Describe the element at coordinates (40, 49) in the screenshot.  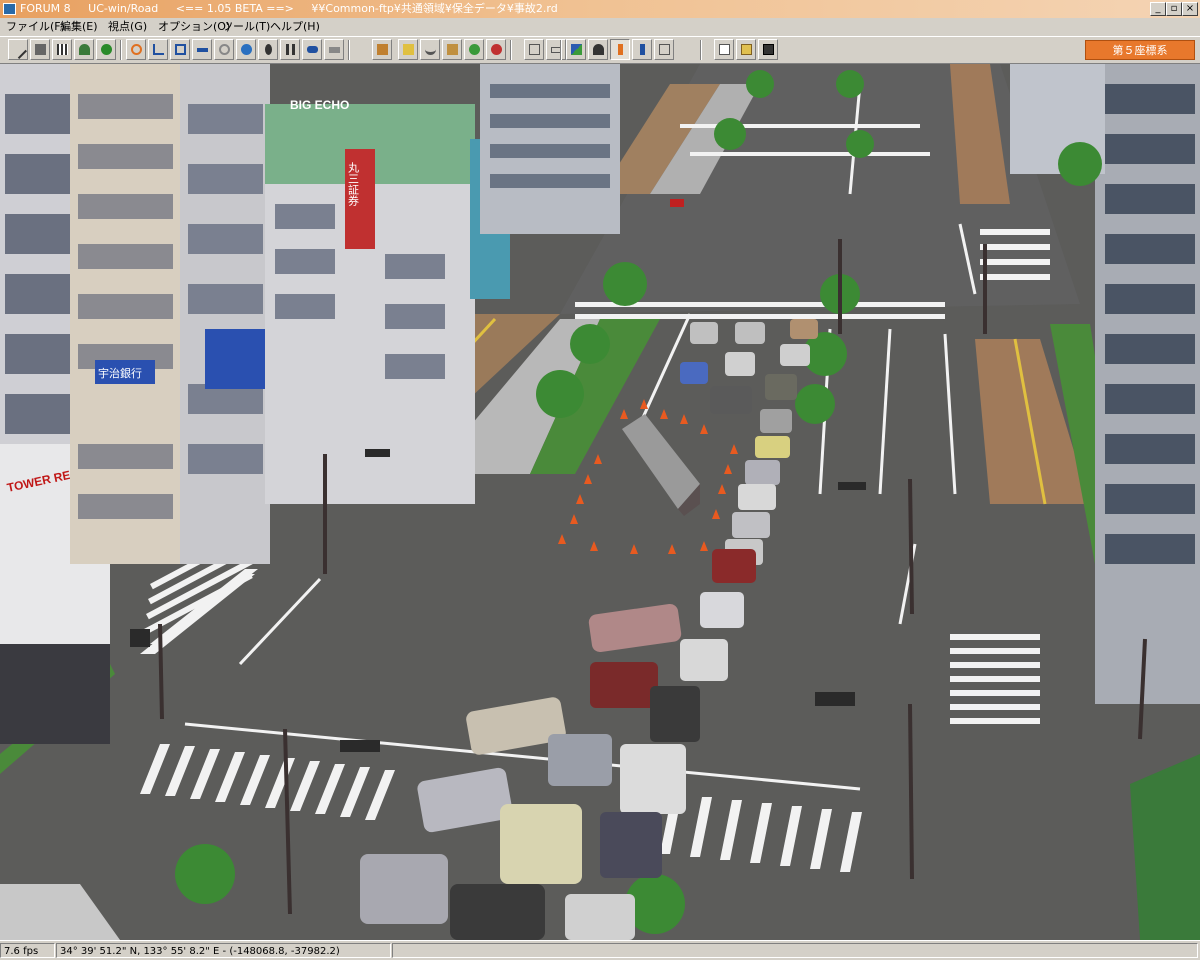
I see `cross-section-icon` at that location.